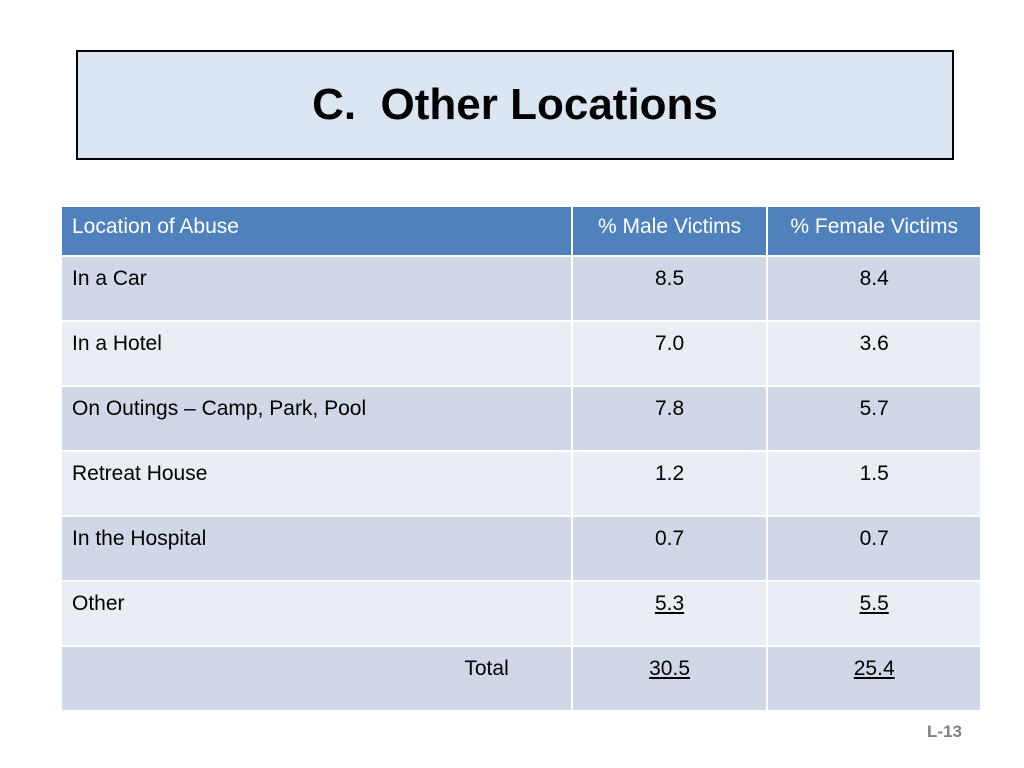  I want to click on header-male-victims: % Male Victims, so click(669, 231).